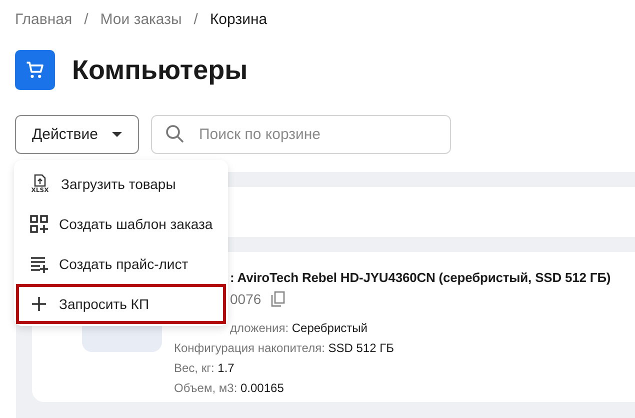 The image size is (635, 418). Describe the element at coordinates (299, 328) in the screenshot. I see `product-property: дложения: Серебристый` at that location.